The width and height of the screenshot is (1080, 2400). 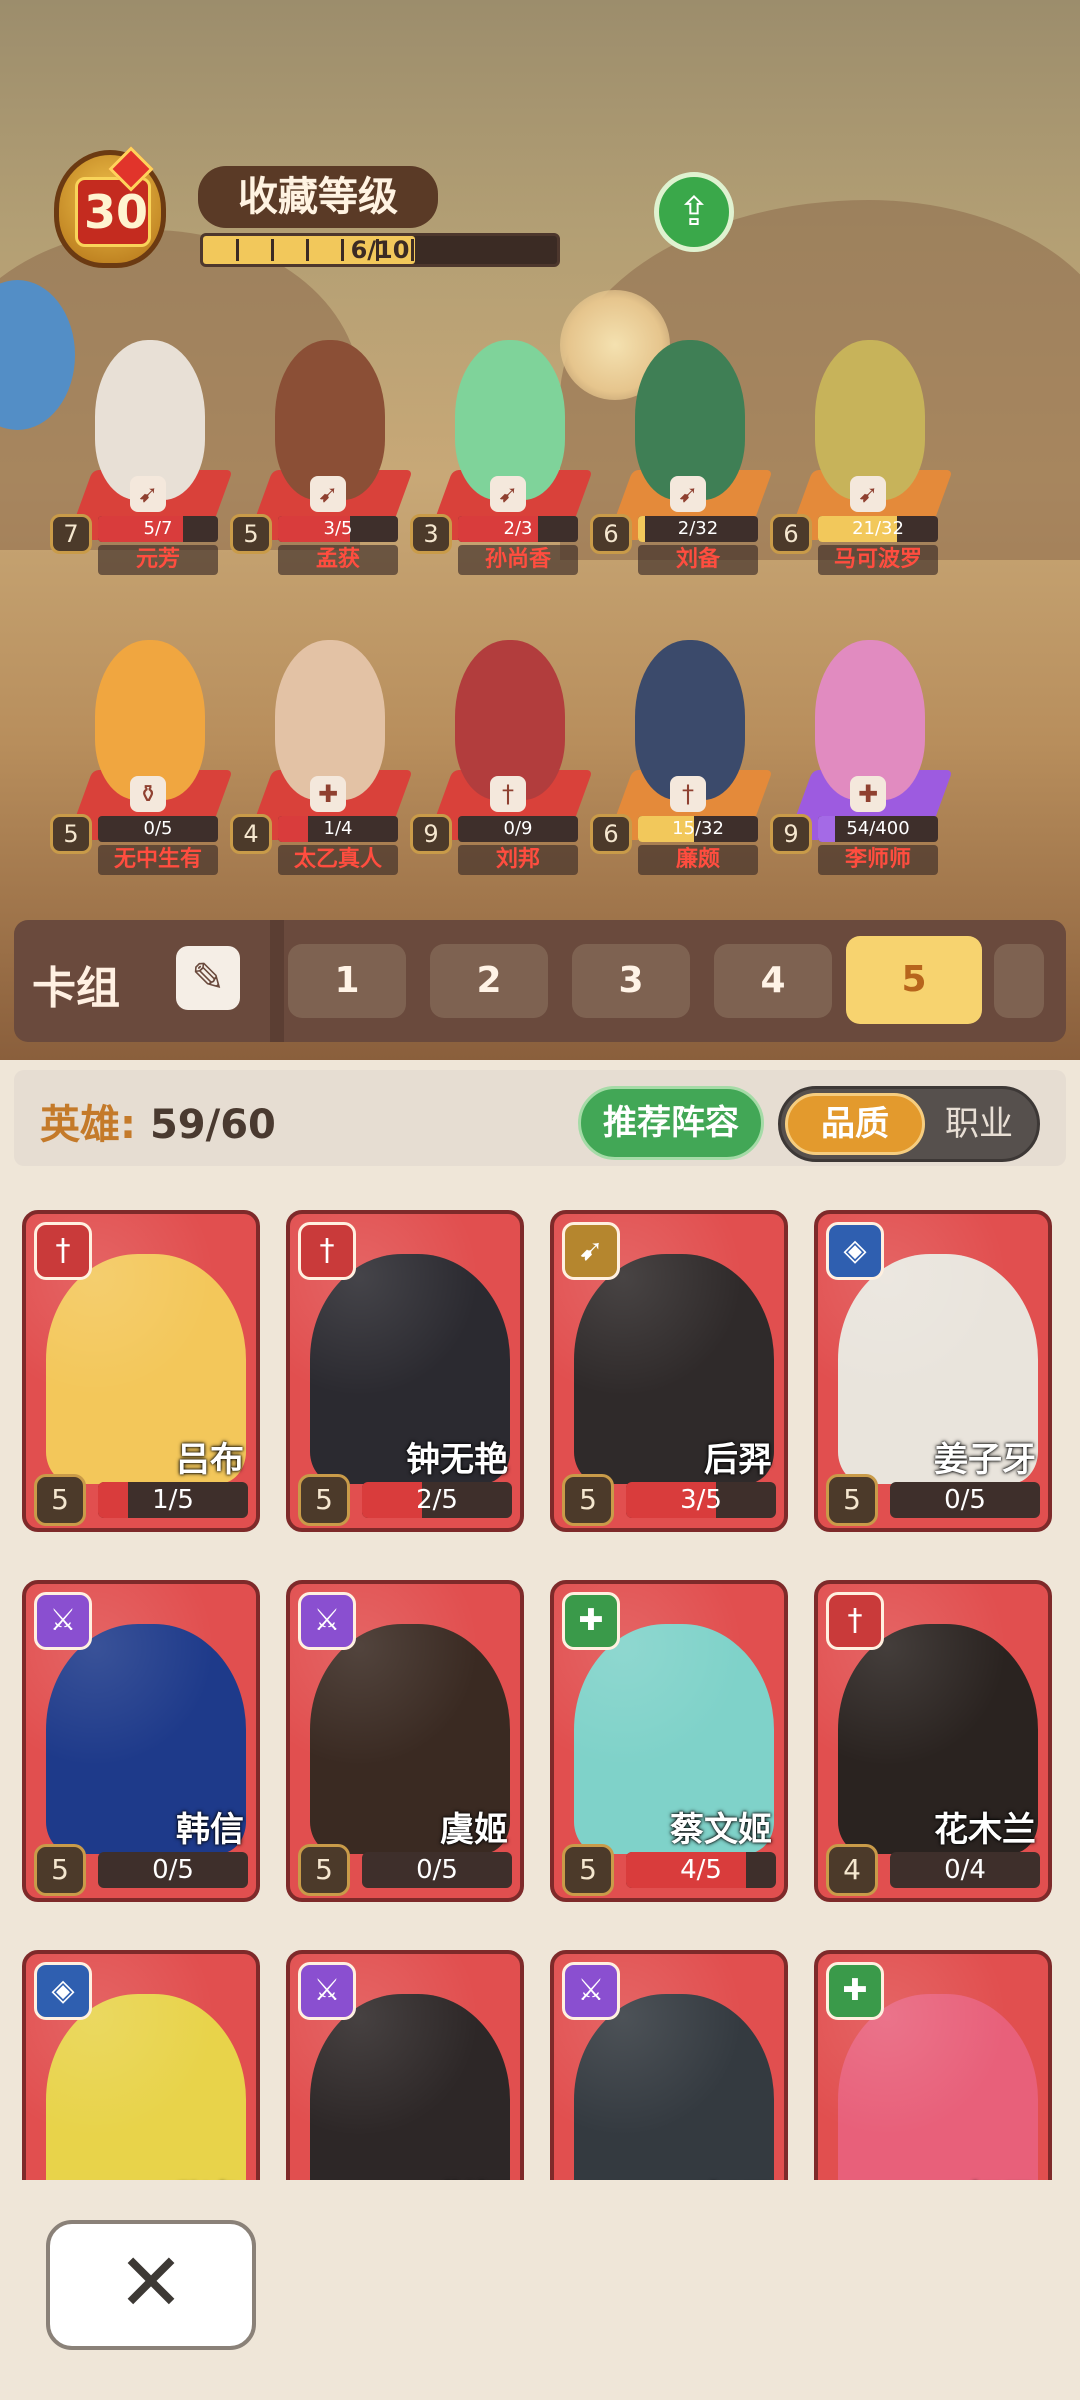 What do you see at coordinates (474, 2176) in the screenshot?
I see `card-hero-name: 荆轲` at bounding box center [474, 2176].